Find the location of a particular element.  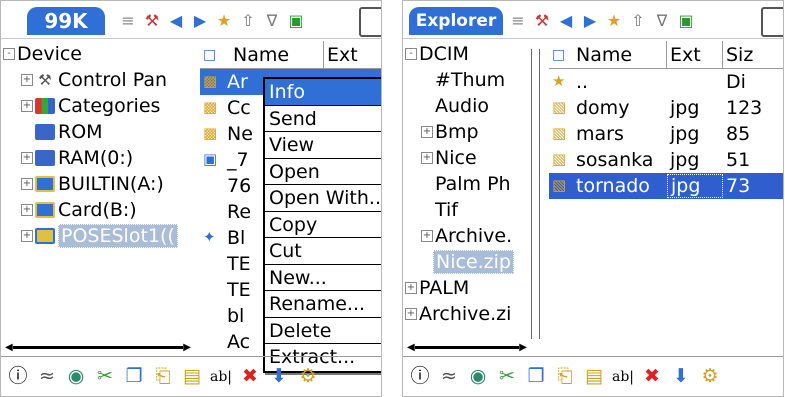

list-item: ▧ domy jpg 123 is located at coordinates (666, 108).